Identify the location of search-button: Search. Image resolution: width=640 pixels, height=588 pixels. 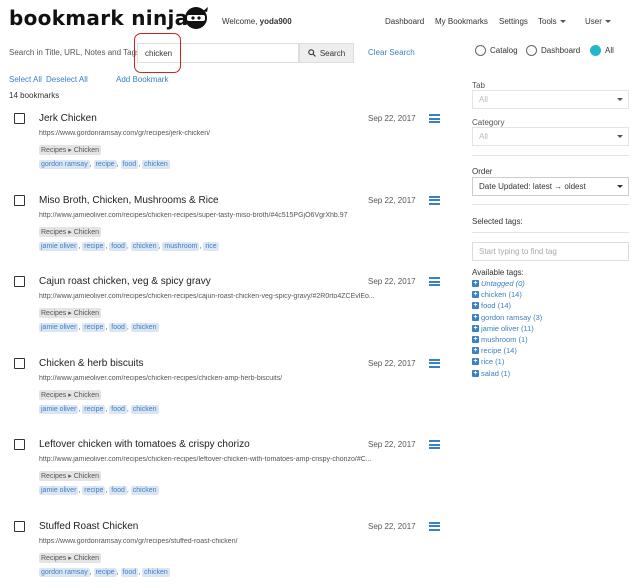
(326, 53).